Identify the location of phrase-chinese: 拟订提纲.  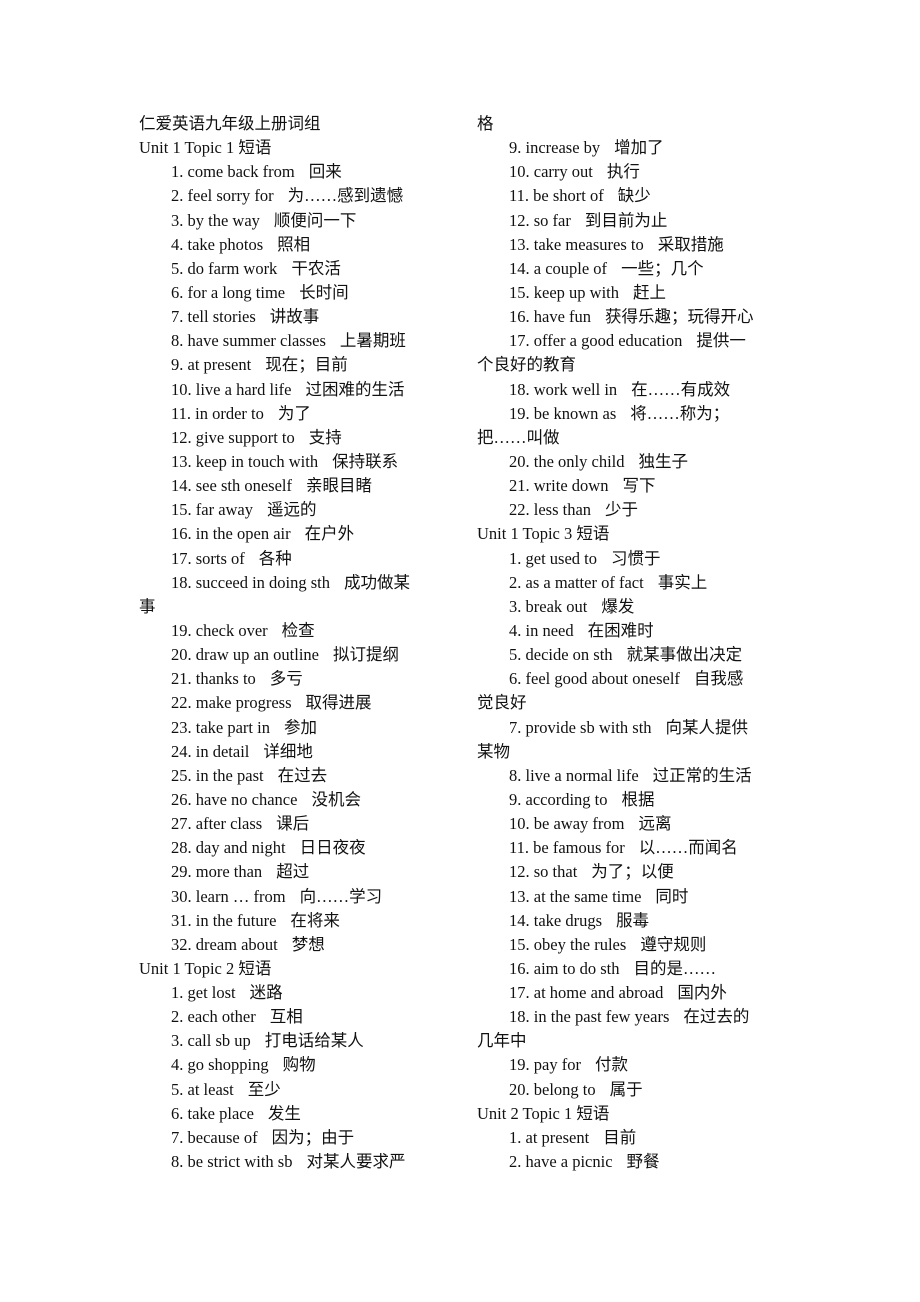
(366, 655).